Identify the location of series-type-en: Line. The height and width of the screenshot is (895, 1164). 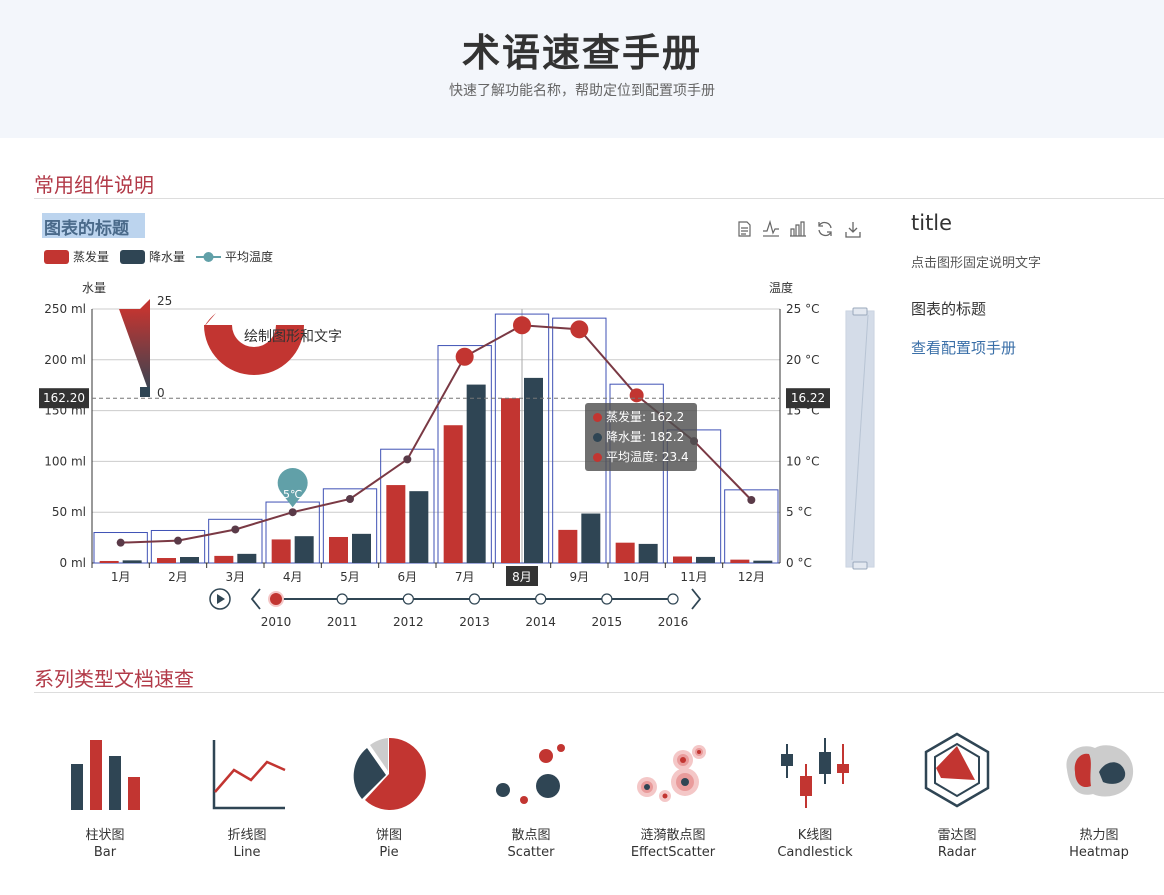
(247, 852).